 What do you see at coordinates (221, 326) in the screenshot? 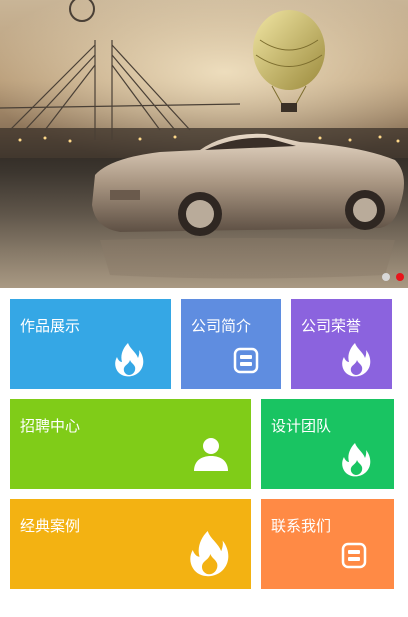
I see `tile-label: 公司简介` at bounding box center [221, 326].